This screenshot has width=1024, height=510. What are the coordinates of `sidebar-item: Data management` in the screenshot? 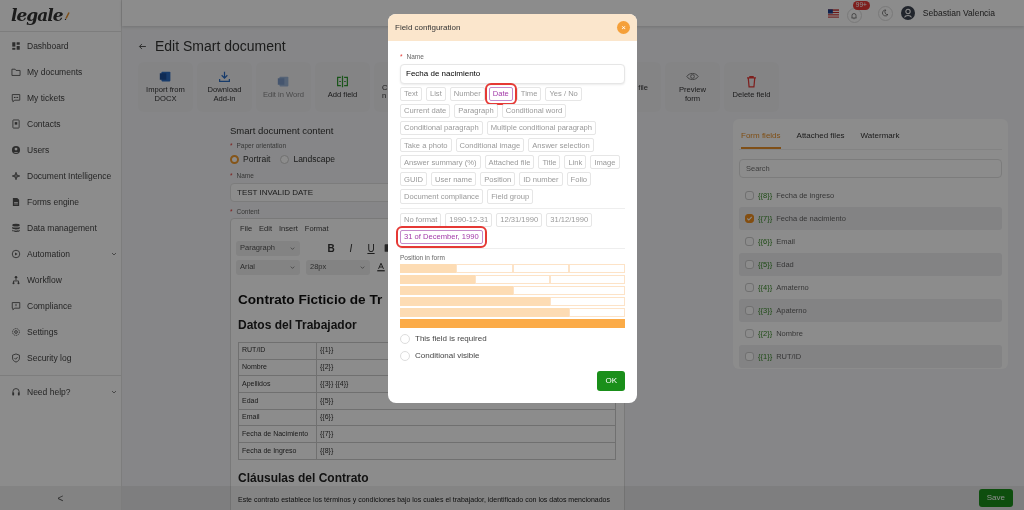 It's located at (60, 228).